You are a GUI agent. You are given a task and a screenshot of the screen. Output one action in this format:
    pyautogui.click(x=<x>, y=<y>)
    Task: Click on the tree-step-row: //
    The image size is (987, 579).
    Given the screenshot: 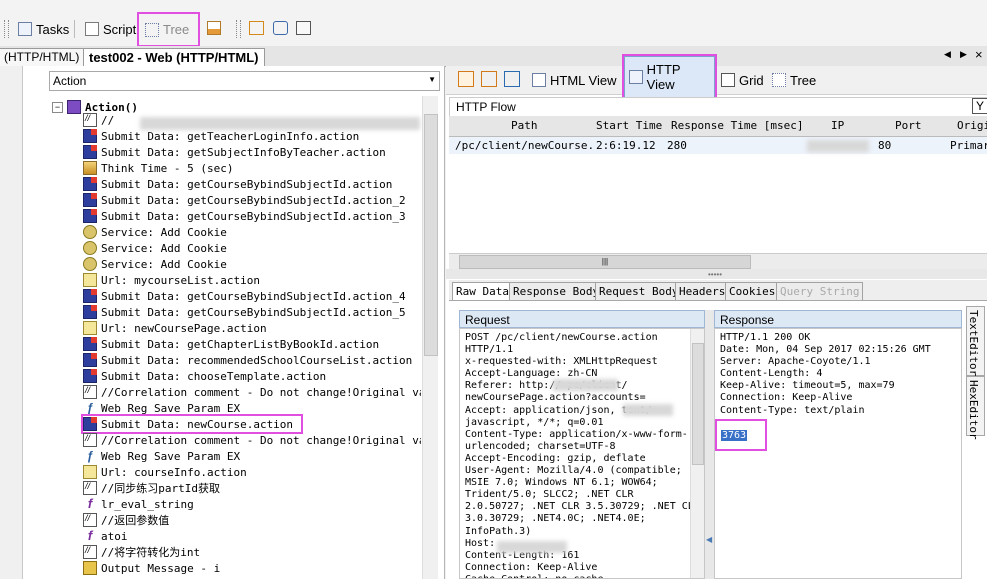 What is the action you would take?
    pyautogui.click(x=98, y=120)
    